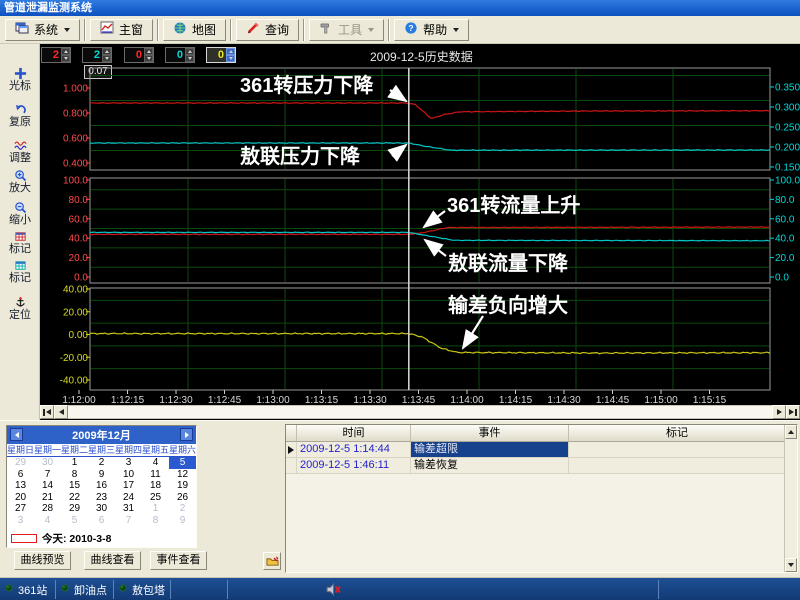 The image size is (800, 600). I want to click on calendar-day: 13, so click(20, 486).